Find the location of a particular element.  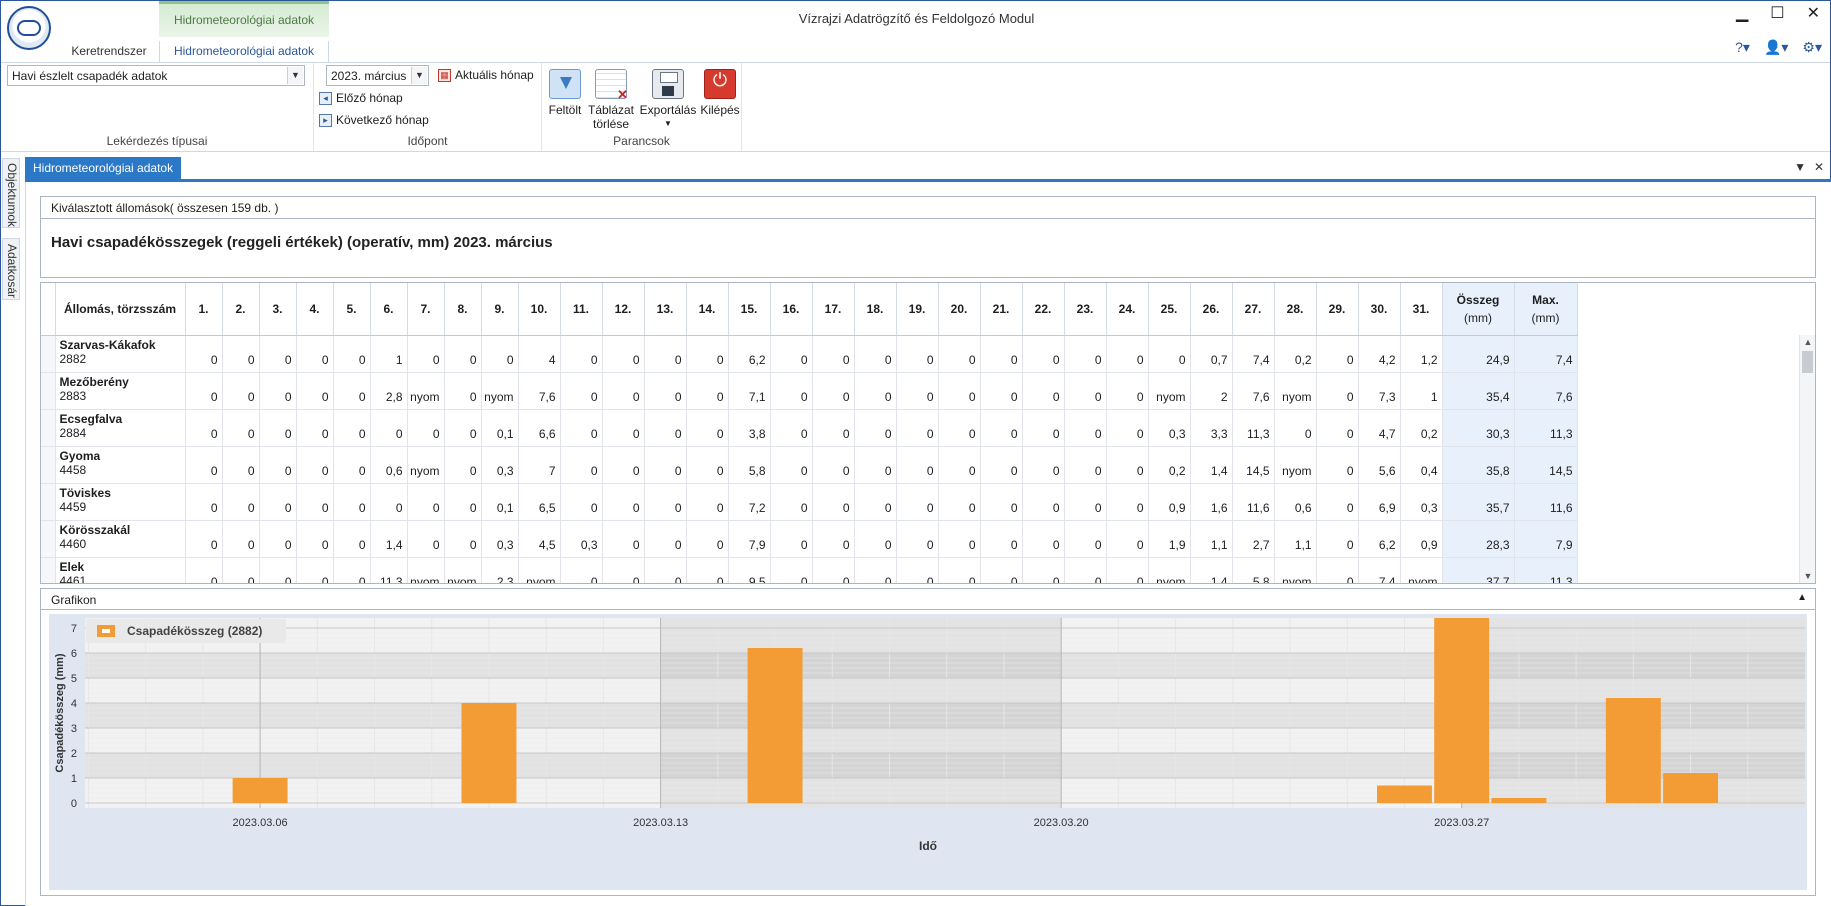

export-button: Exportálás ▼ is located at coordinates (668, 100).